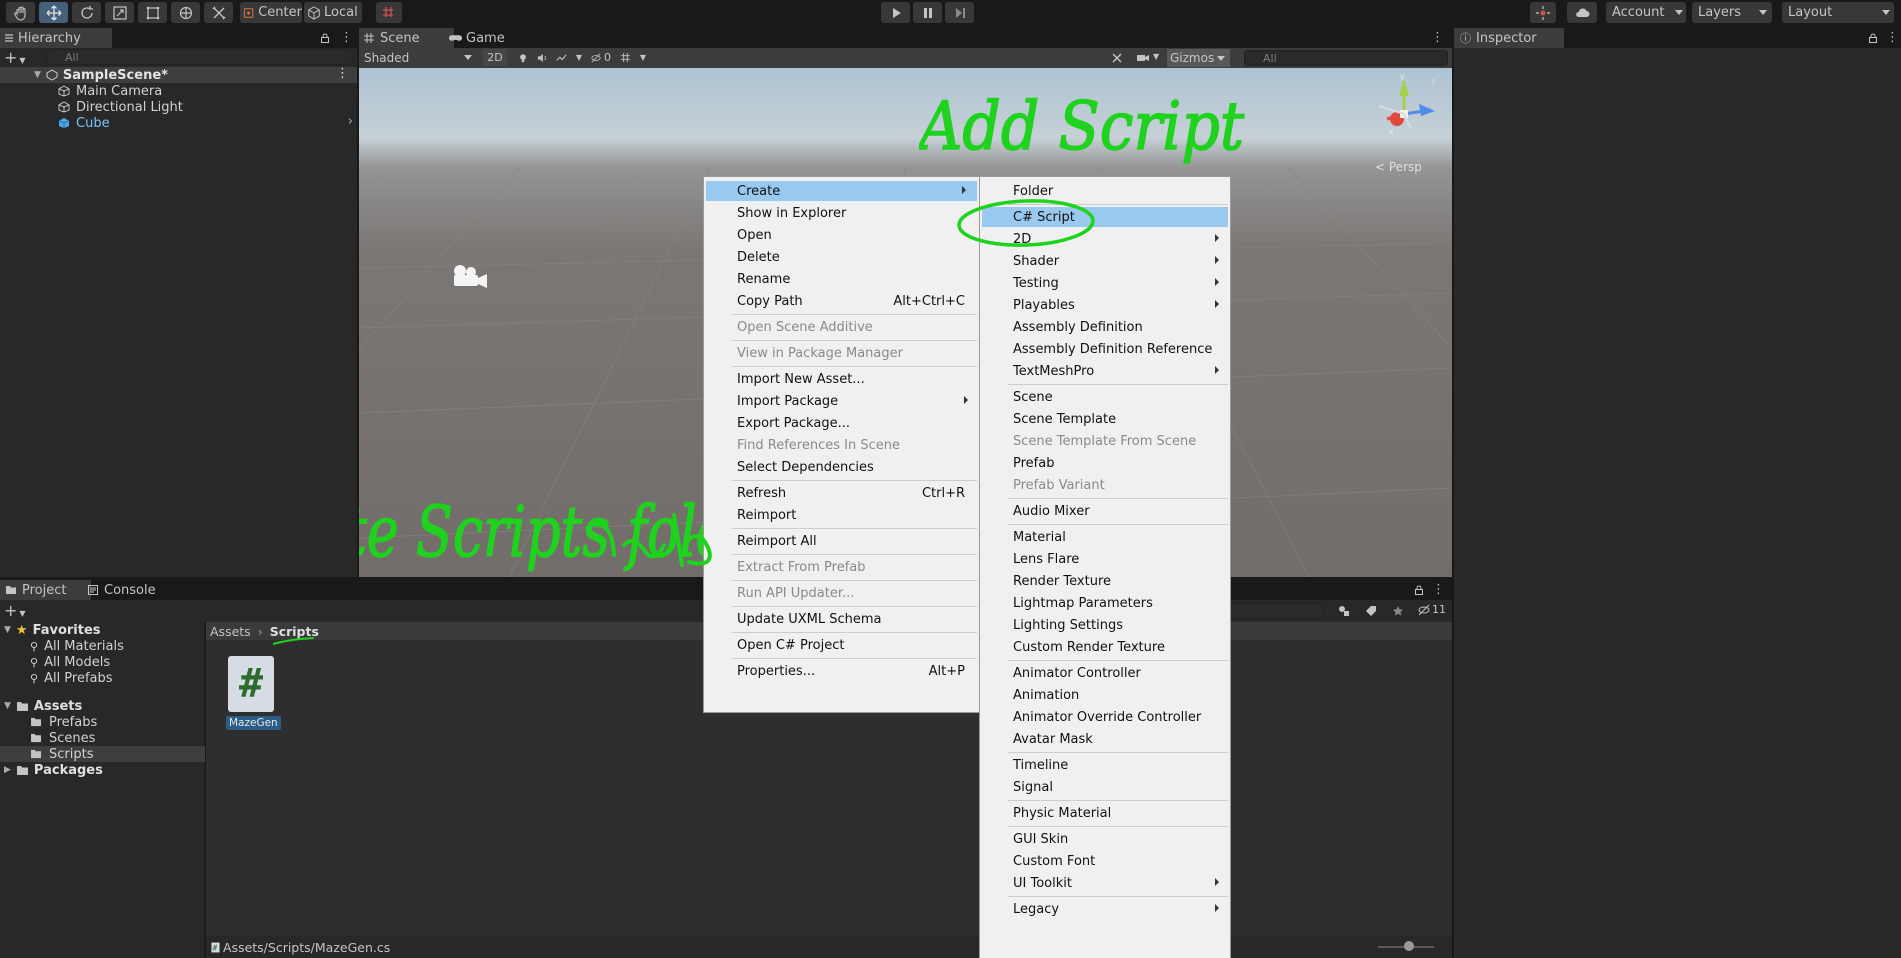 The image size is (1901, 958). I want to click on context-menu-item-copy-path: Copy Path Alt+Ctrl+C, so click(841, 301).